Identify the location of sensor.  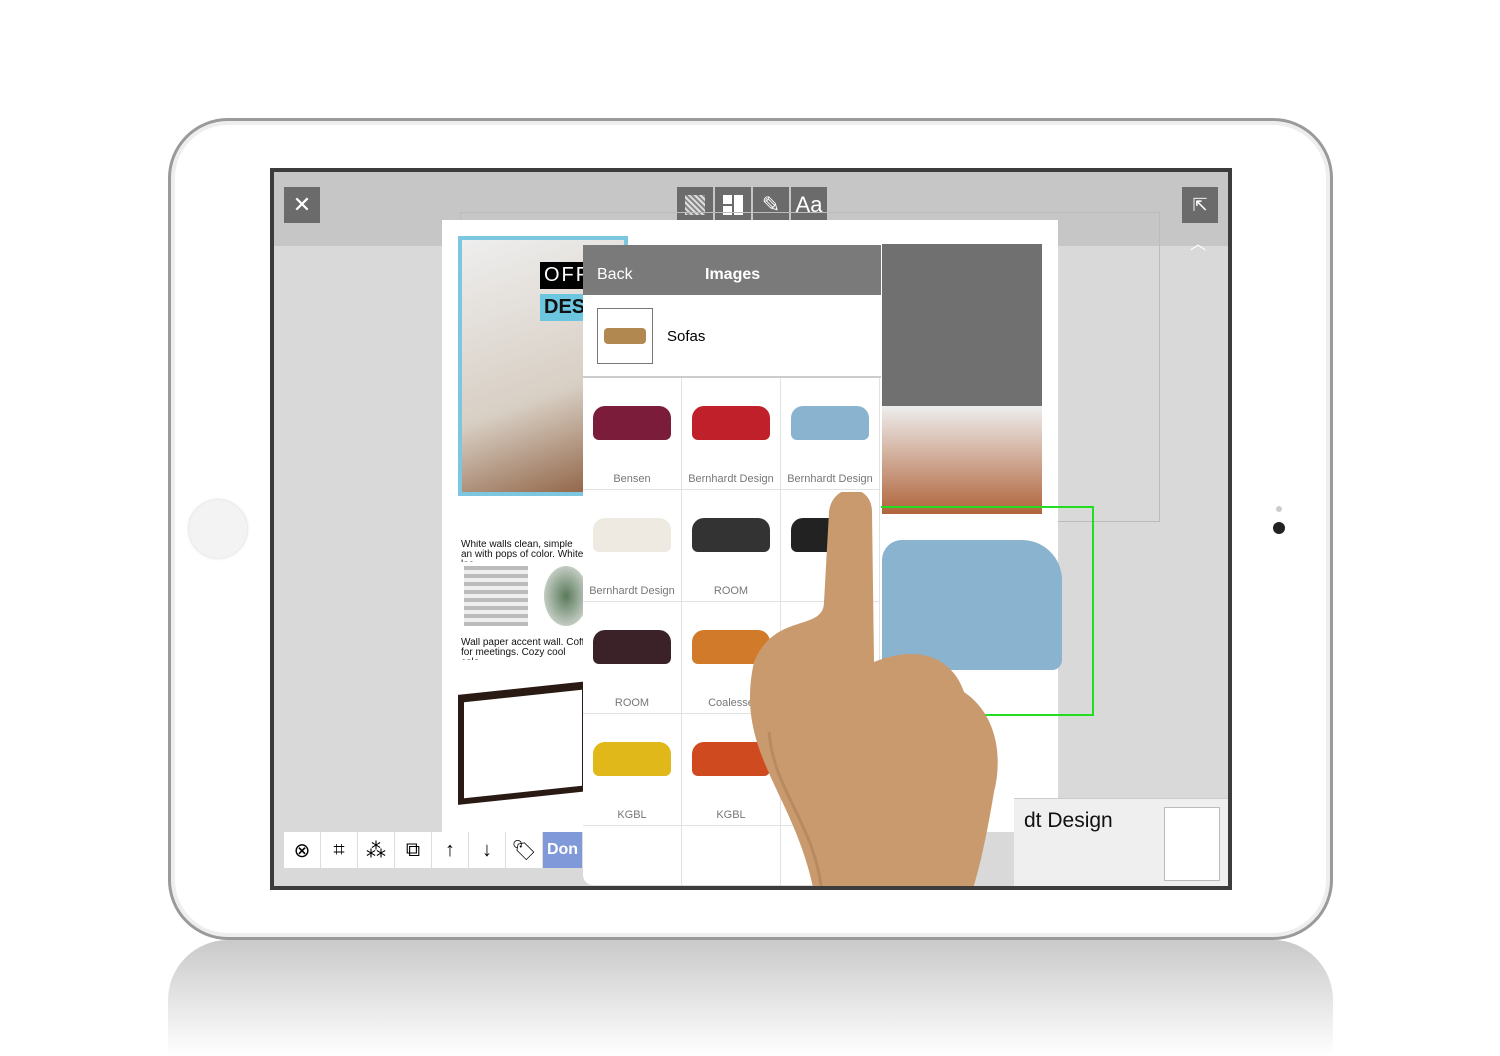
(1279, 509).